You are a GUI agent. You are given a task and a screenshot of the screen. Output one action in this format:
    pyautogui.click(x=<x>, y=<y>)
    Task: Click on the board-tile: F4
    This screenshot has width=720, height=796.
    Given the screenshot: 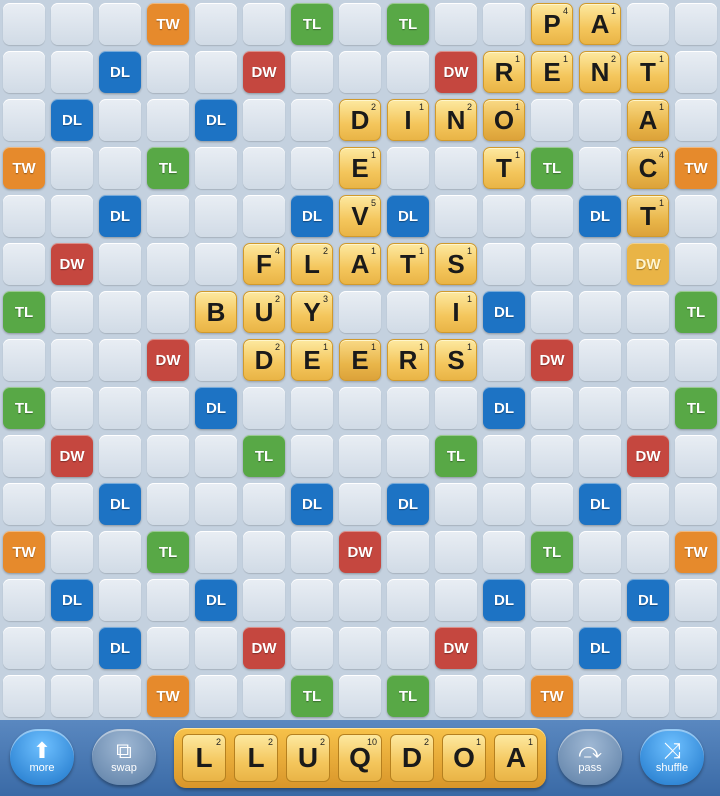 What is the action you would take?
    pyautogui.click(x=264, y=264)
    